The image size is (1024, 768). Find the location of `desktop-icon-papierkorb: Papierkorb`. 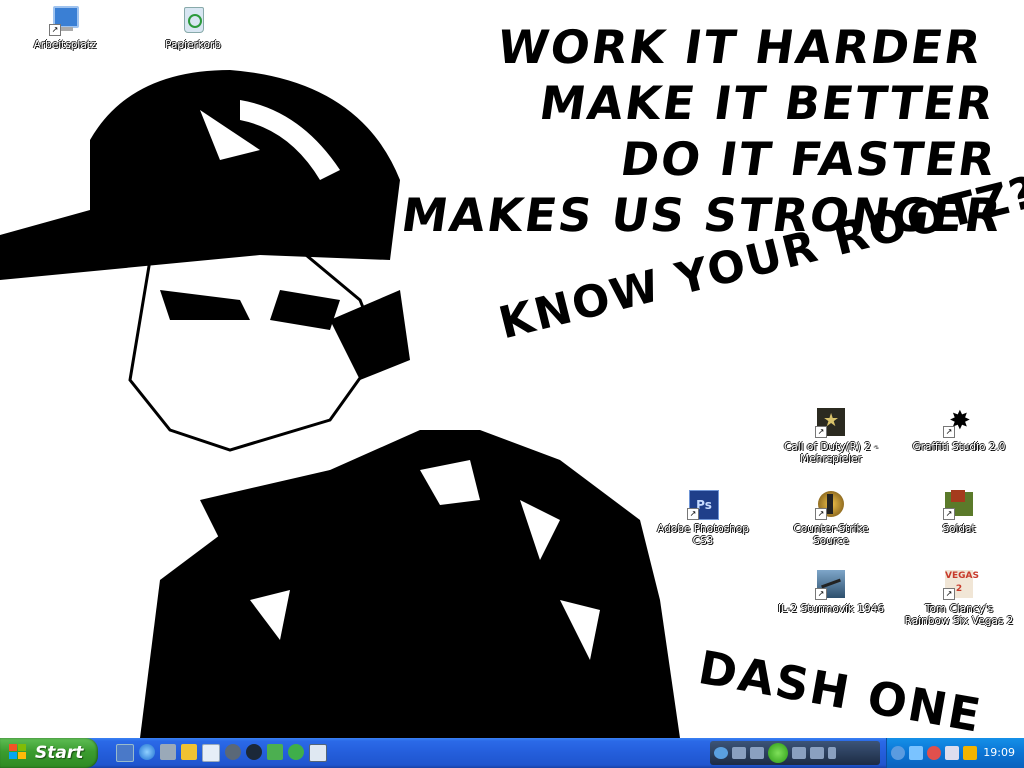

desktop-icon-papierkorb: Papierkorb is located at coordinates (193, 27).